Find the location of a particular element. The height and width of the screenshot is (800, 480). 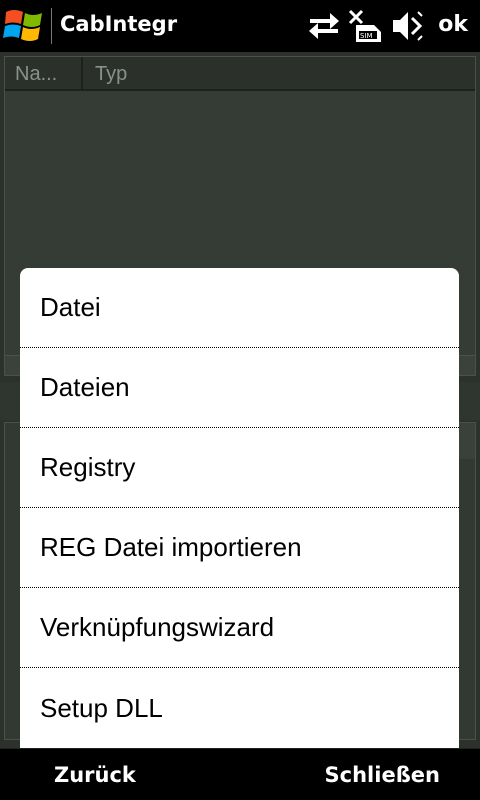

app-title: CabIntegr is located at coordinates (119, 24).